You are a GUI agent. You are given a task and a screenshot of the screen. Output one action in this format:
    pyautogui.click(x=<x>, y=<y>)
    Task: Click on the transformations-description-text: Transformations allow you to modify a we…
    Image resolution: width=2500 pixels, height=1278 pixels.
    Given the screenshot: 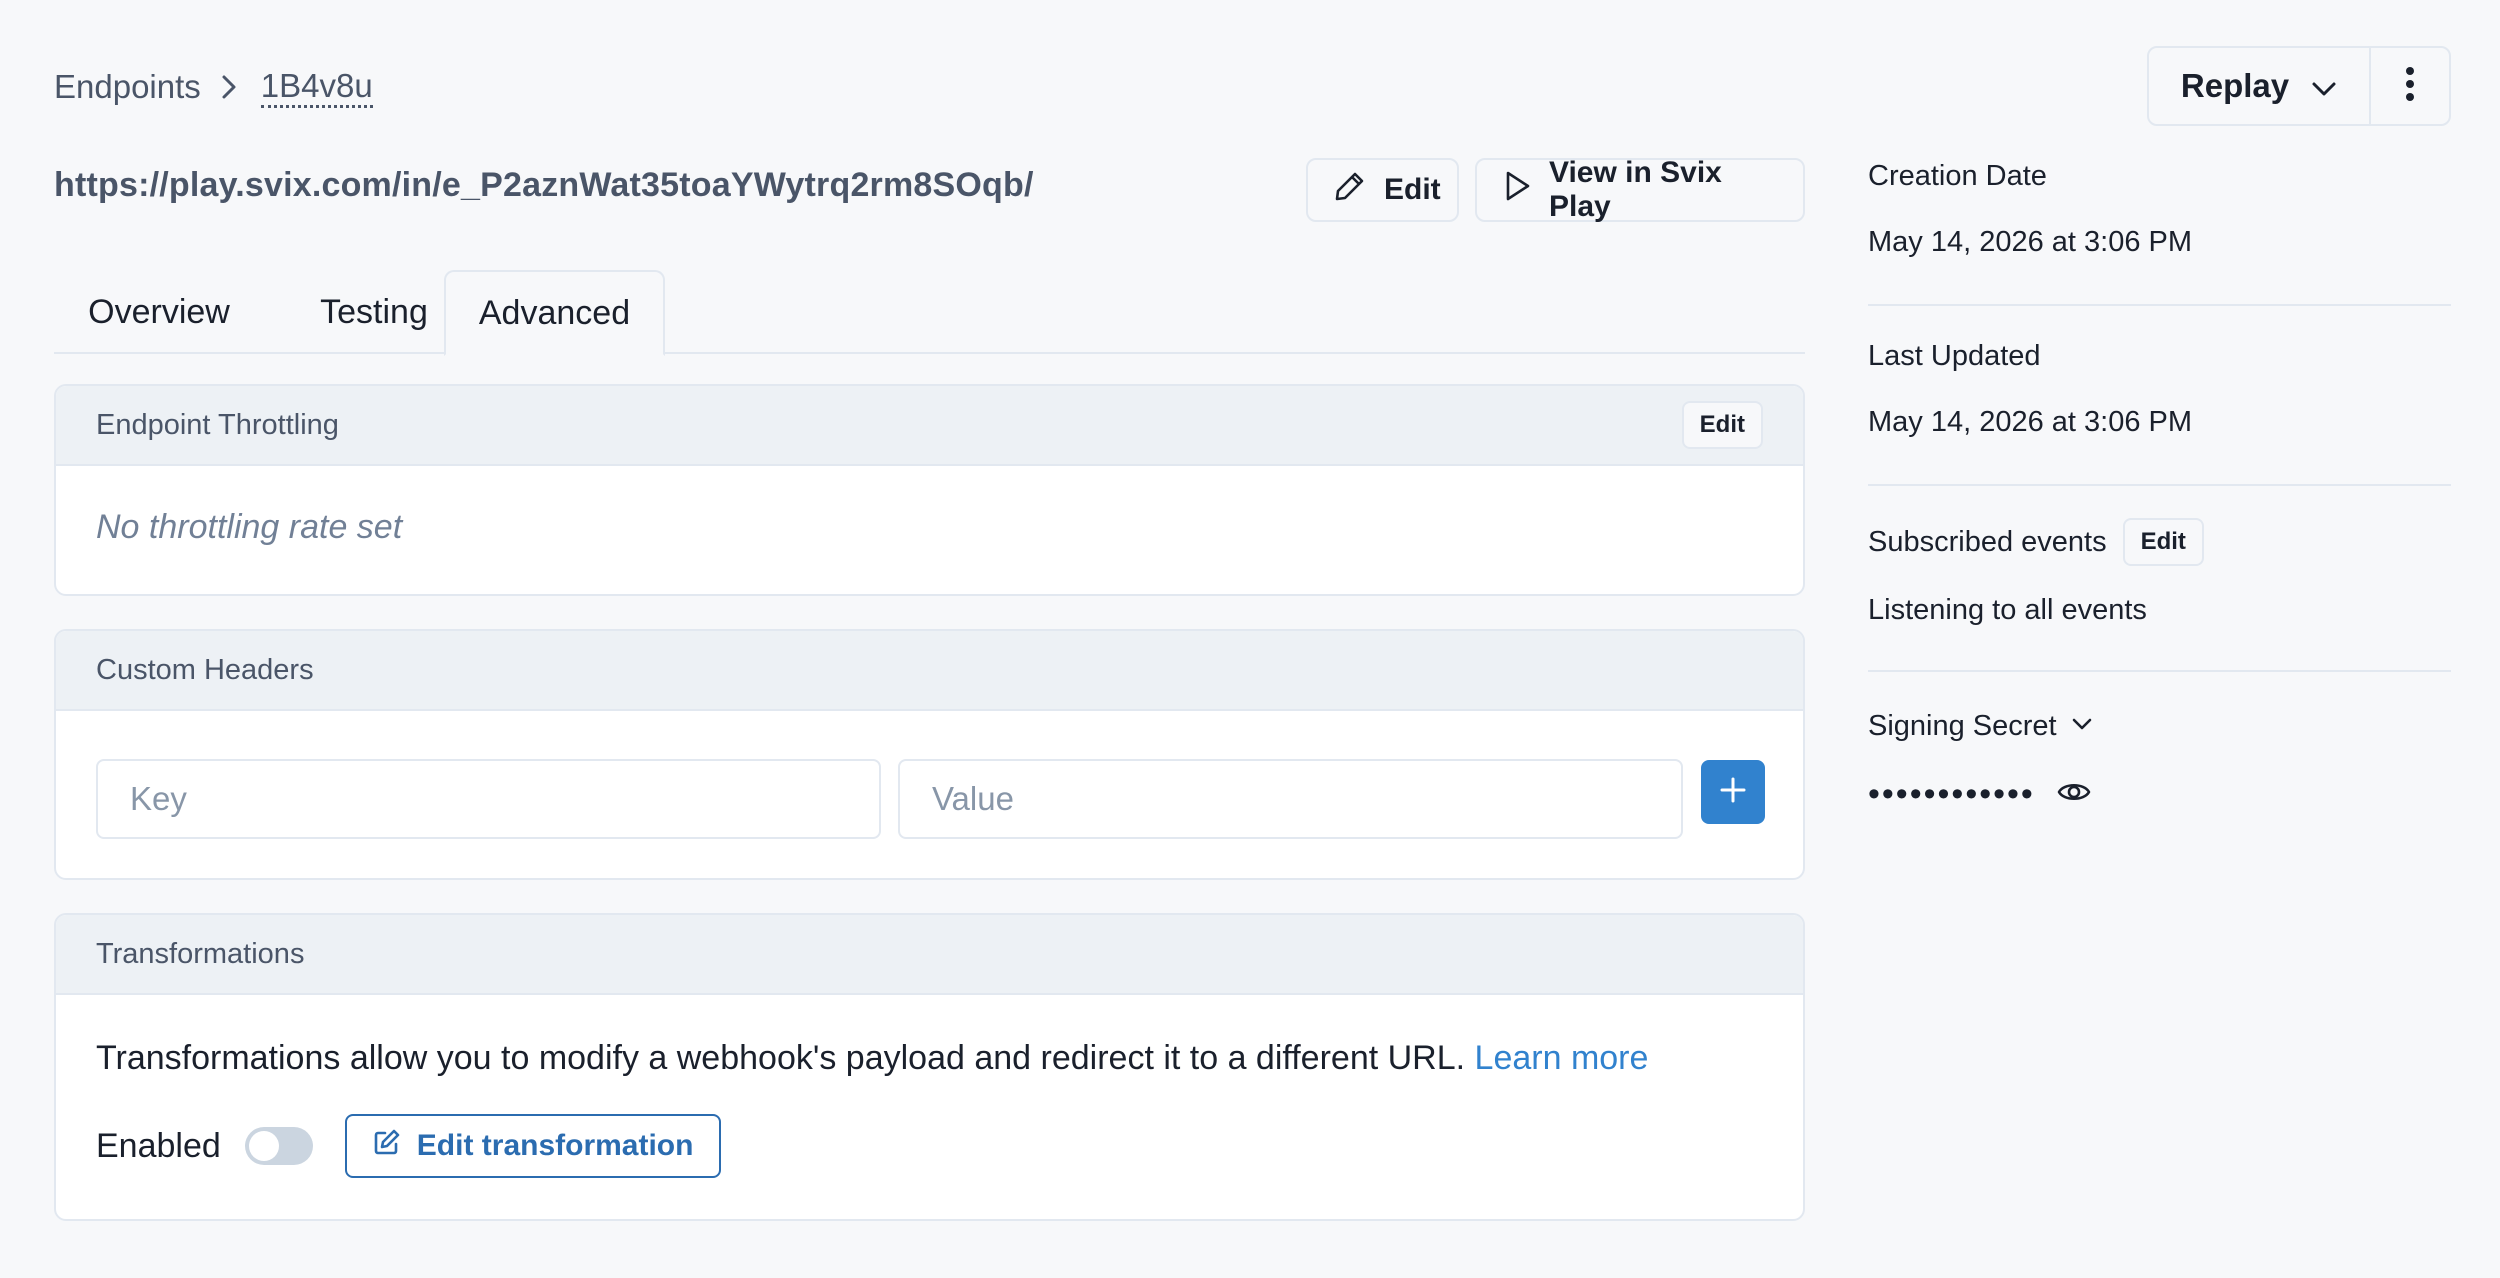 What is the action you would take?
    pyautogui.click(x=781, y=1058)
    